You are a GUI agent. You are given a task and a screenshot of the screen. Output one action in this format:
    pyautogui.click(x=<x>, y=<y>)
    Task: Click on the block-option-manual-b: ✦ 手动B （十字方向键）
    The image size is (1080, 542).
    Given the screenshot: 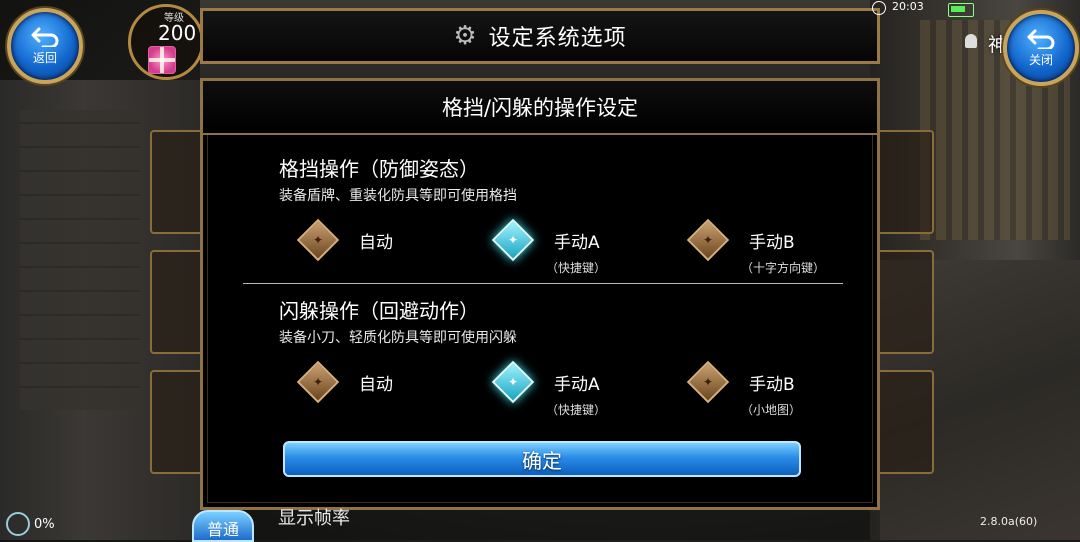 What is the action you would take?
    pyautogui.click(x=755, y=247)
    